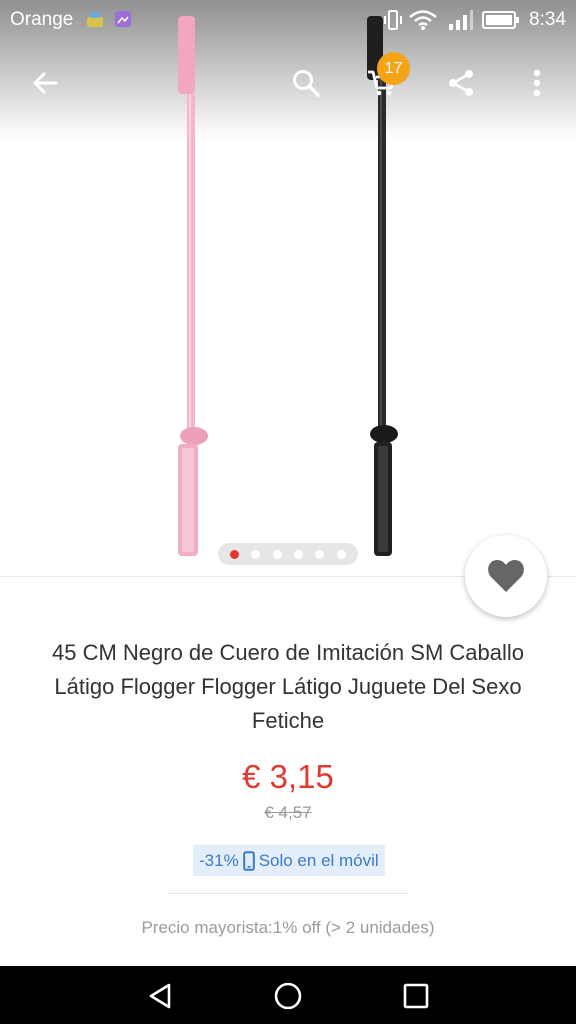  What do you see at coordinates (461, 83) in the screenshot?
I see `share-icon` at bounding box center [461, 83].